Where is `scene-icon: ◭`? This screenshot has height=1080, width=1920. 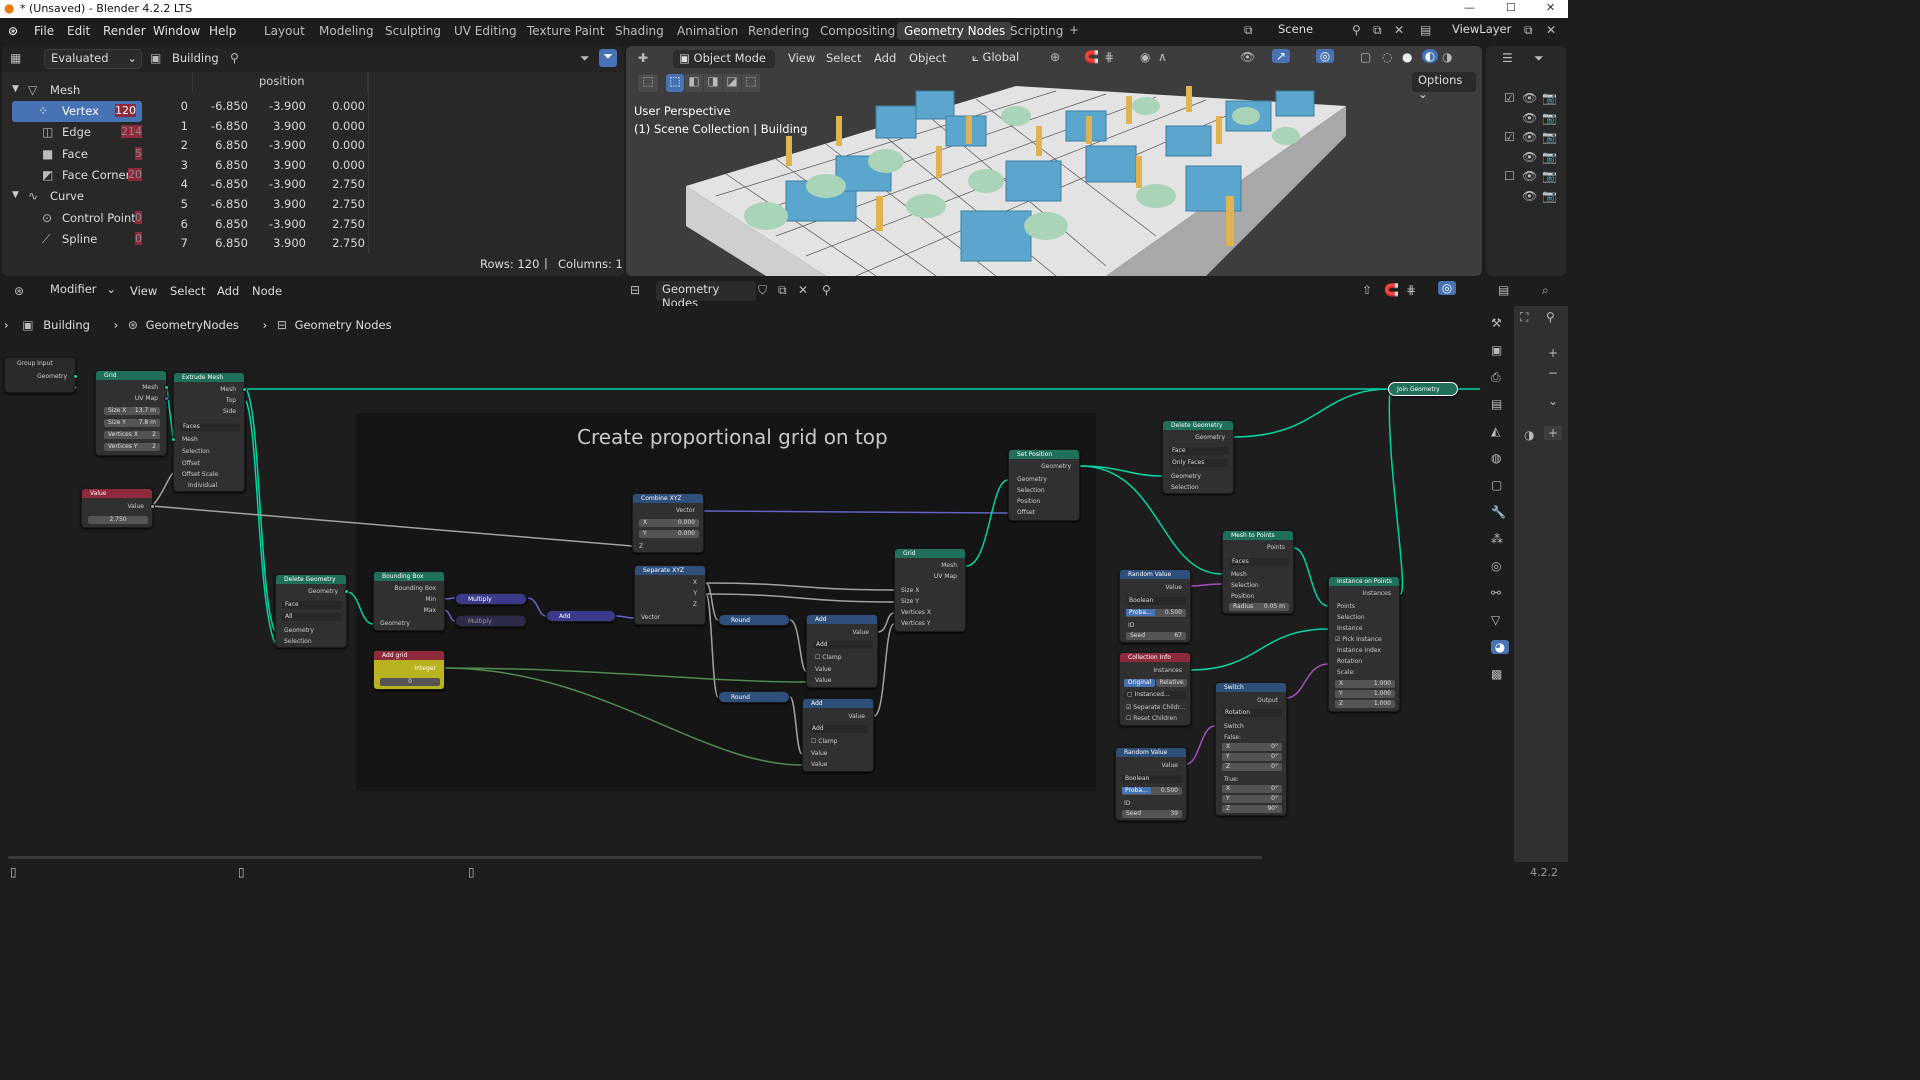 scene-icon: ◭ is located at coordinates (1495, 431).